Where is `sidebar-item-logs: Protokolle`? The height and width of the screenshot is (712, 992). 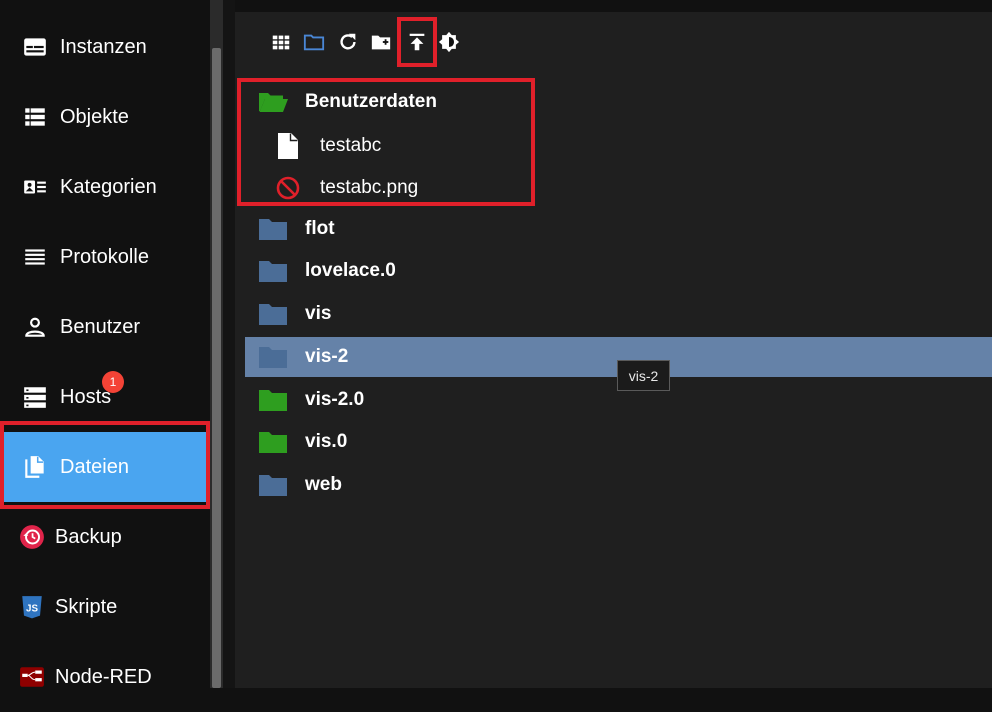 sidebar-item-logs: Protokolle is located at coordinates (105, 257).